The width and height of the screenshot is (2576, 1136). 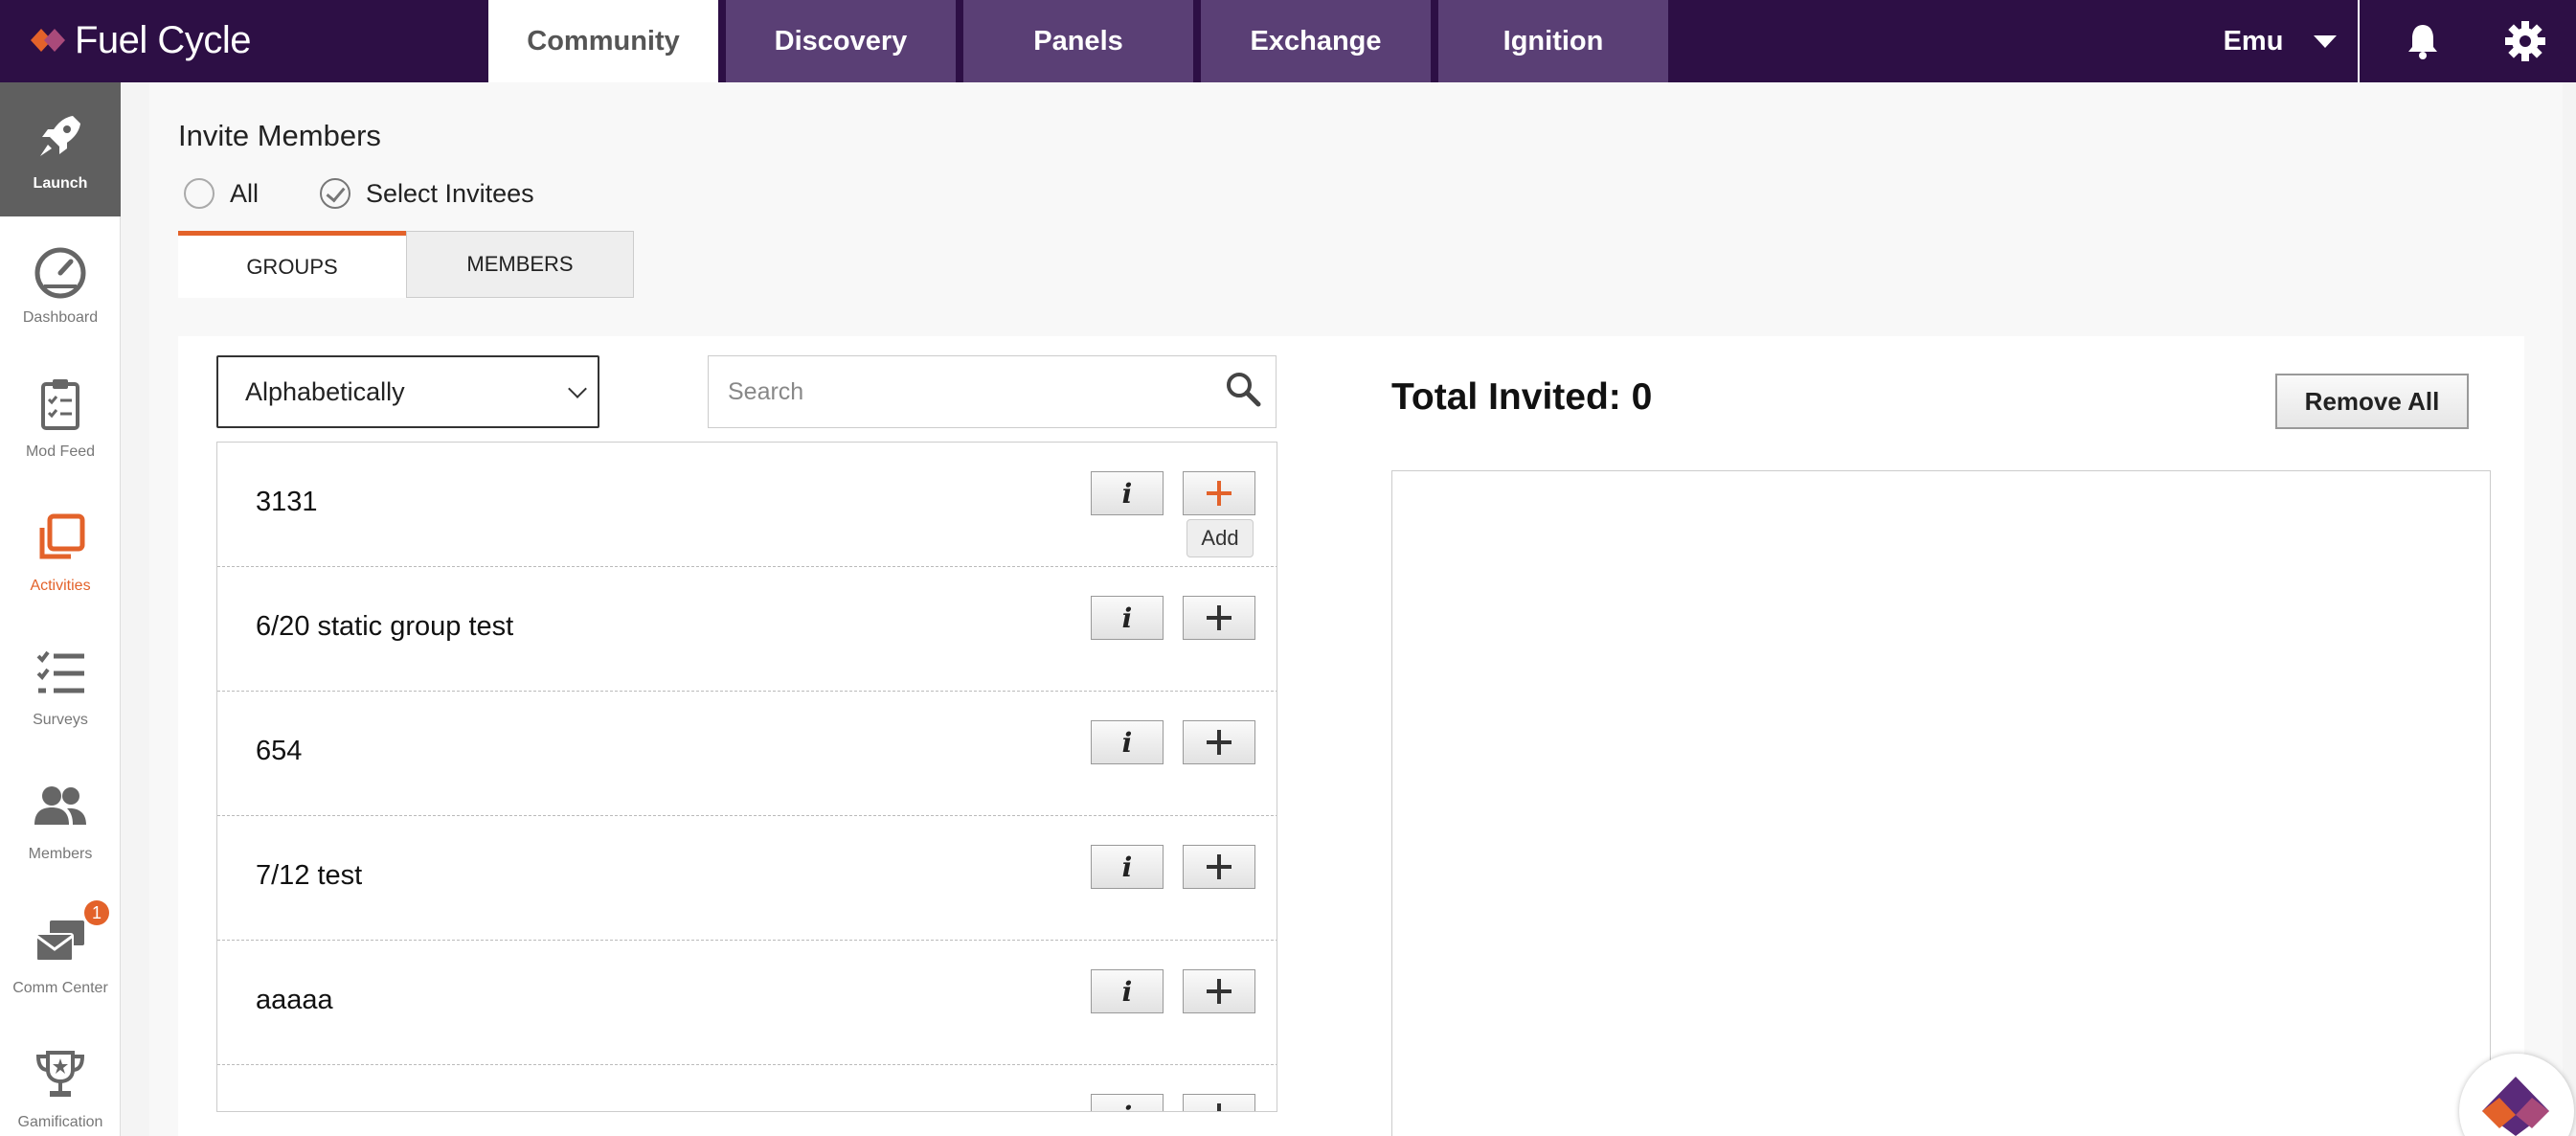 I want to click on tab-label: GROUPS, so click(x=292, y=266).